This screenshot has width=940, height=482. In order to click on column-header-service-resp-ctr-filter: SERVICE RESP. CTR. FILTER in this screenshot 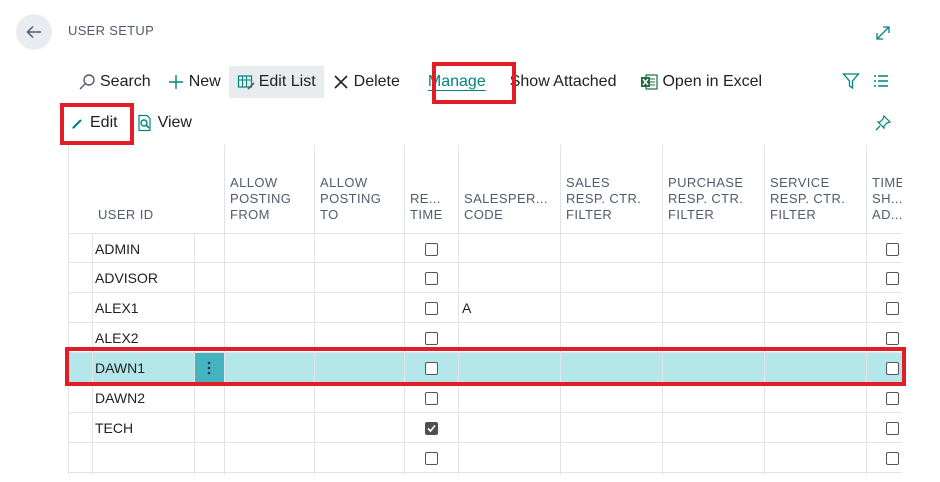, I will do `click(818, 189)`.